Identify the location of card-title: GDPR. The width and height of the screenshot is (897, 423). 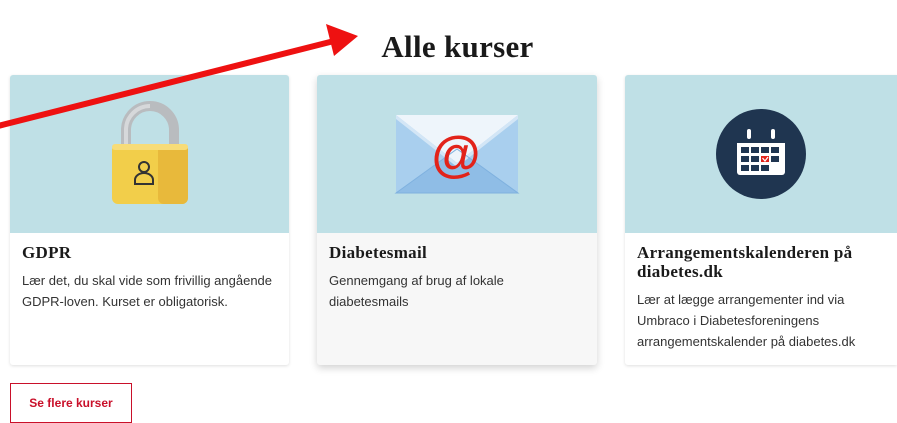
(47, 252).